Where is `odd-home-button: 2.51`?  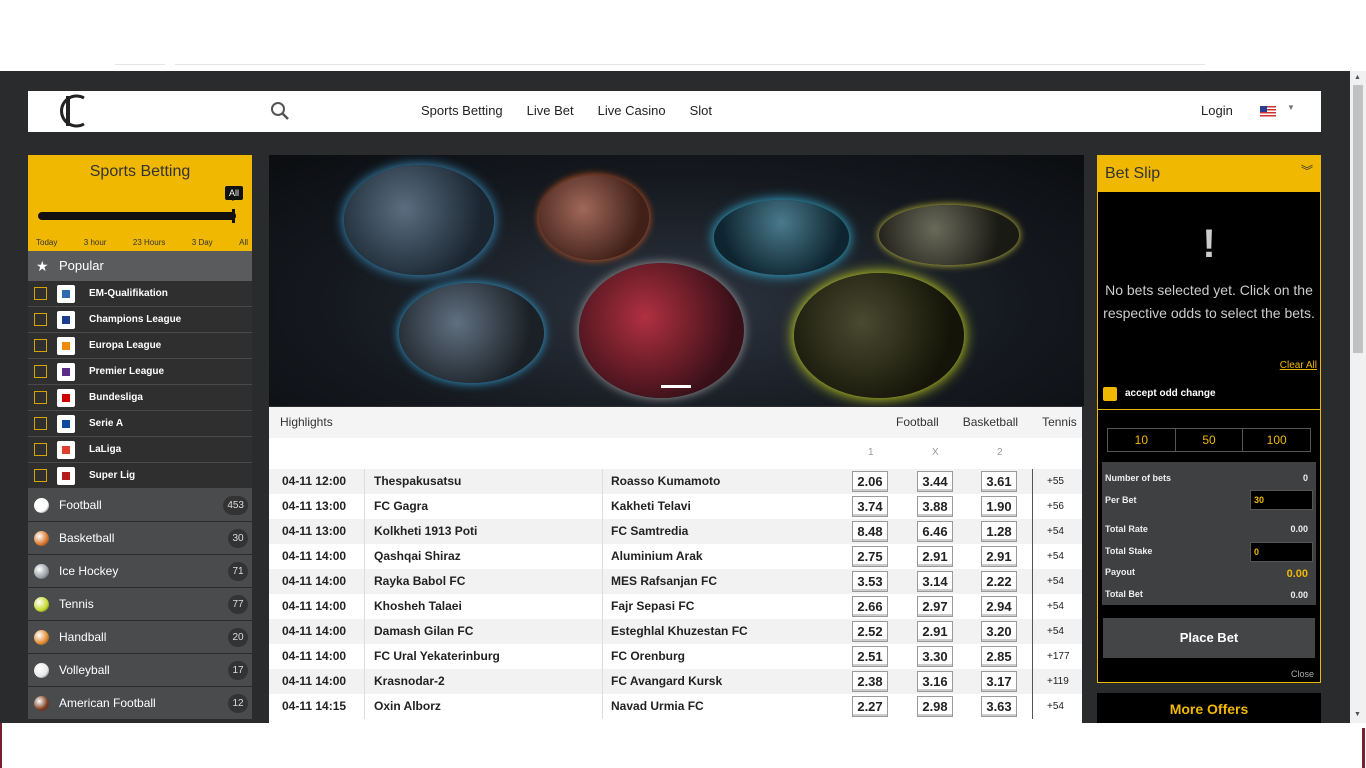
odd-home-button: 2.51 is located at coordinates (870, 656).